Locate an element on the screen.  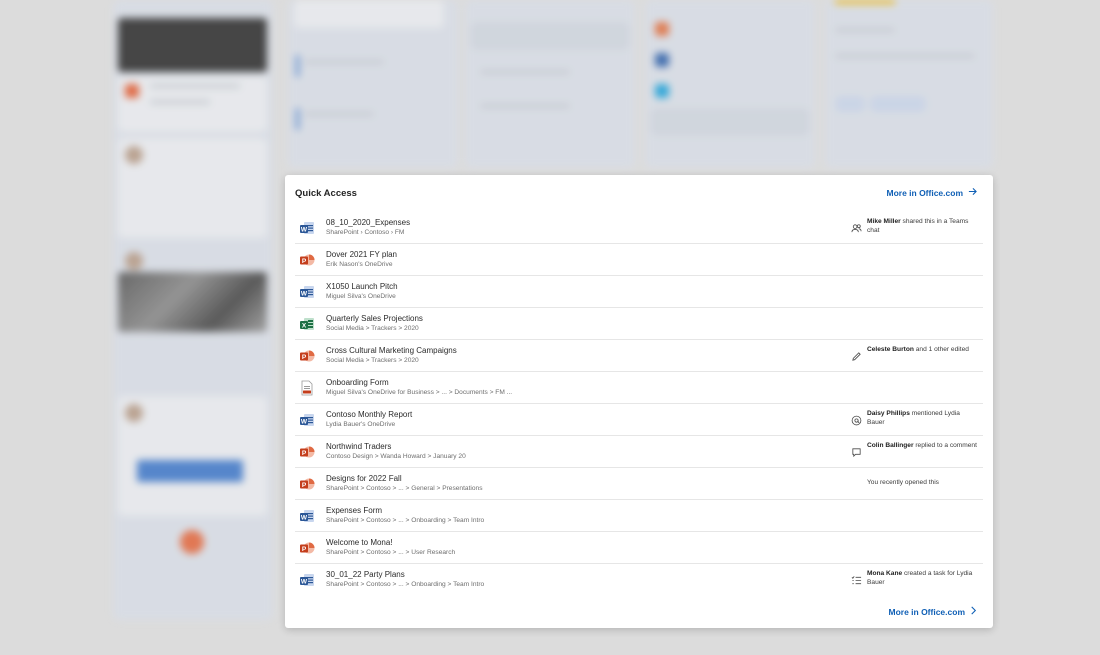
more-in-office-link-bottom: More in Office.com is located at coordinates (932, 612).